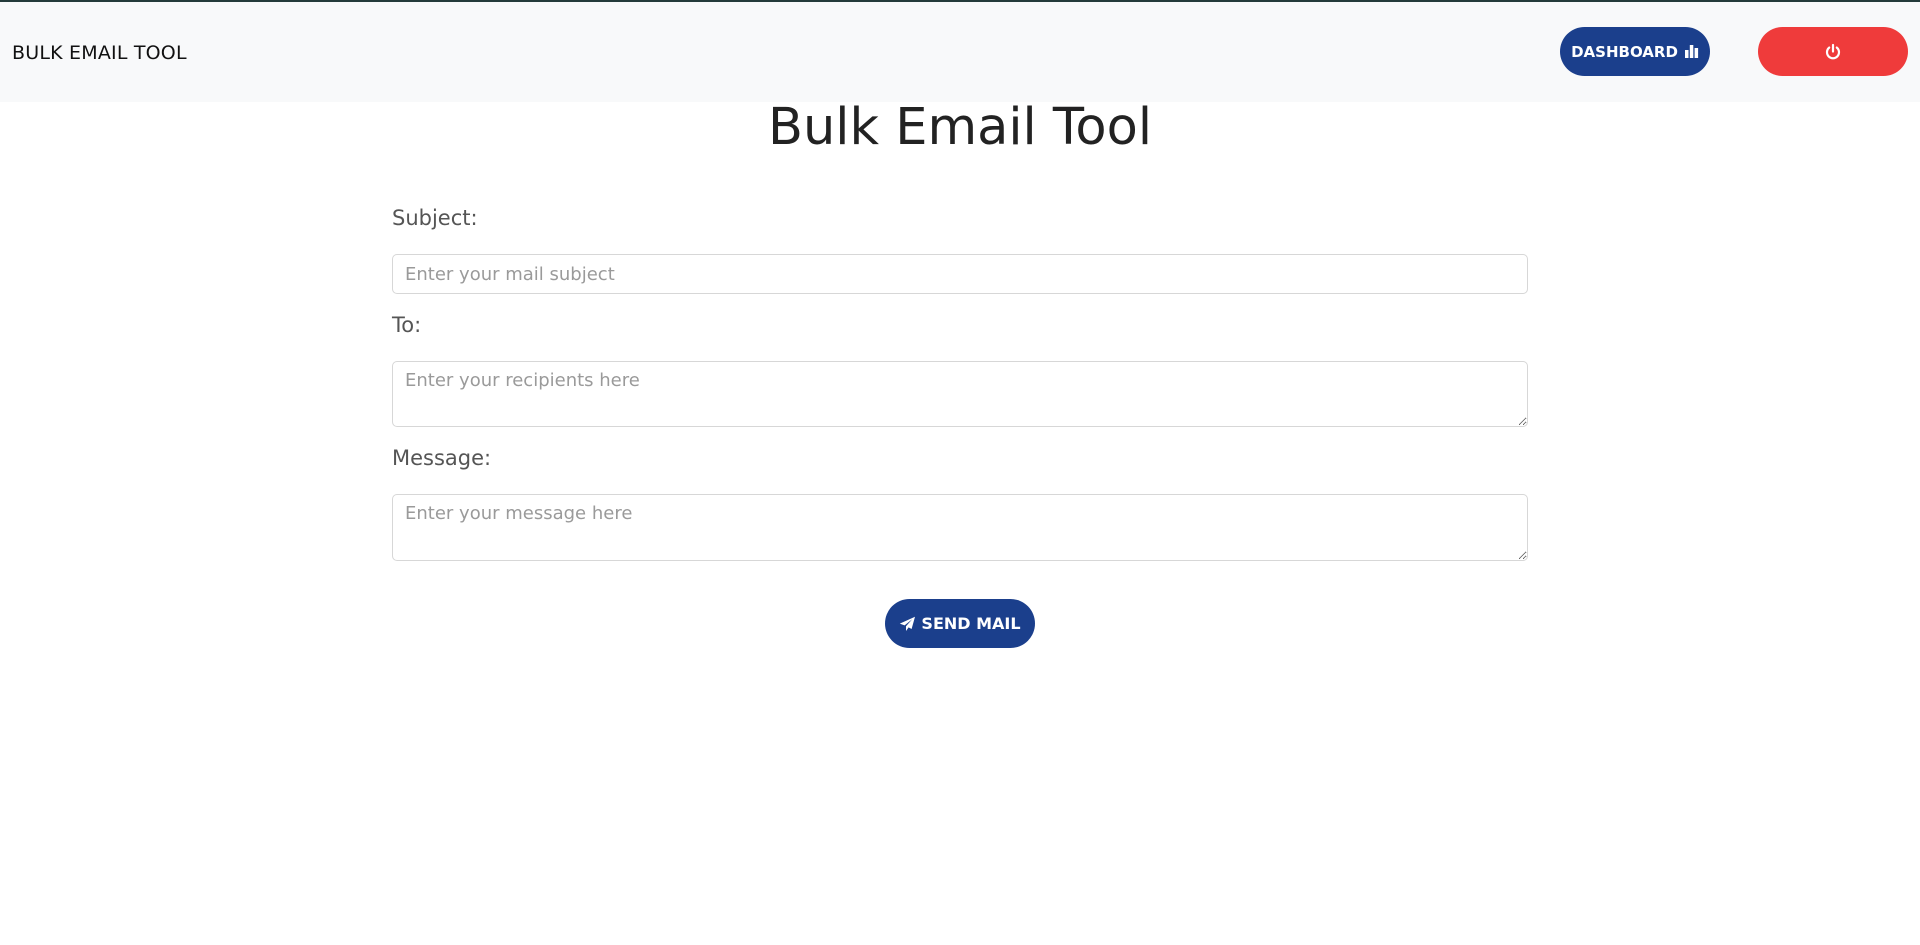 The height and width of the screenshot is (945, 1920). Describe the element at coordinates (960, 394) in the screenshot. I see `recipients-textarea` at that location.